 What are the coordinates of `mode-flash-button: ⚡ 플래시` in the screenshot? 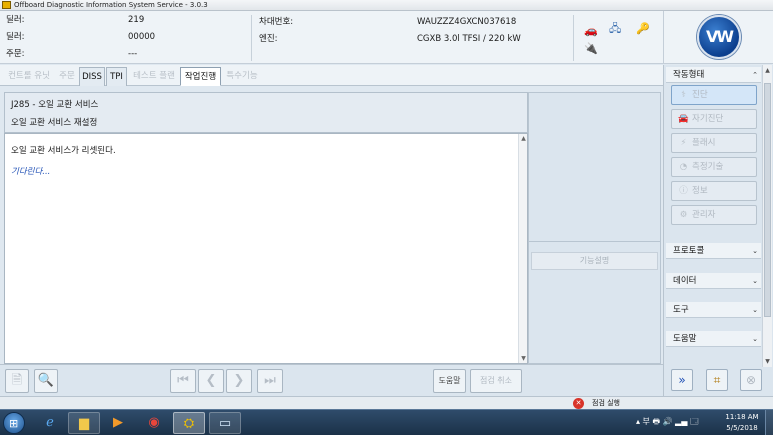 It's located at (714, 143).